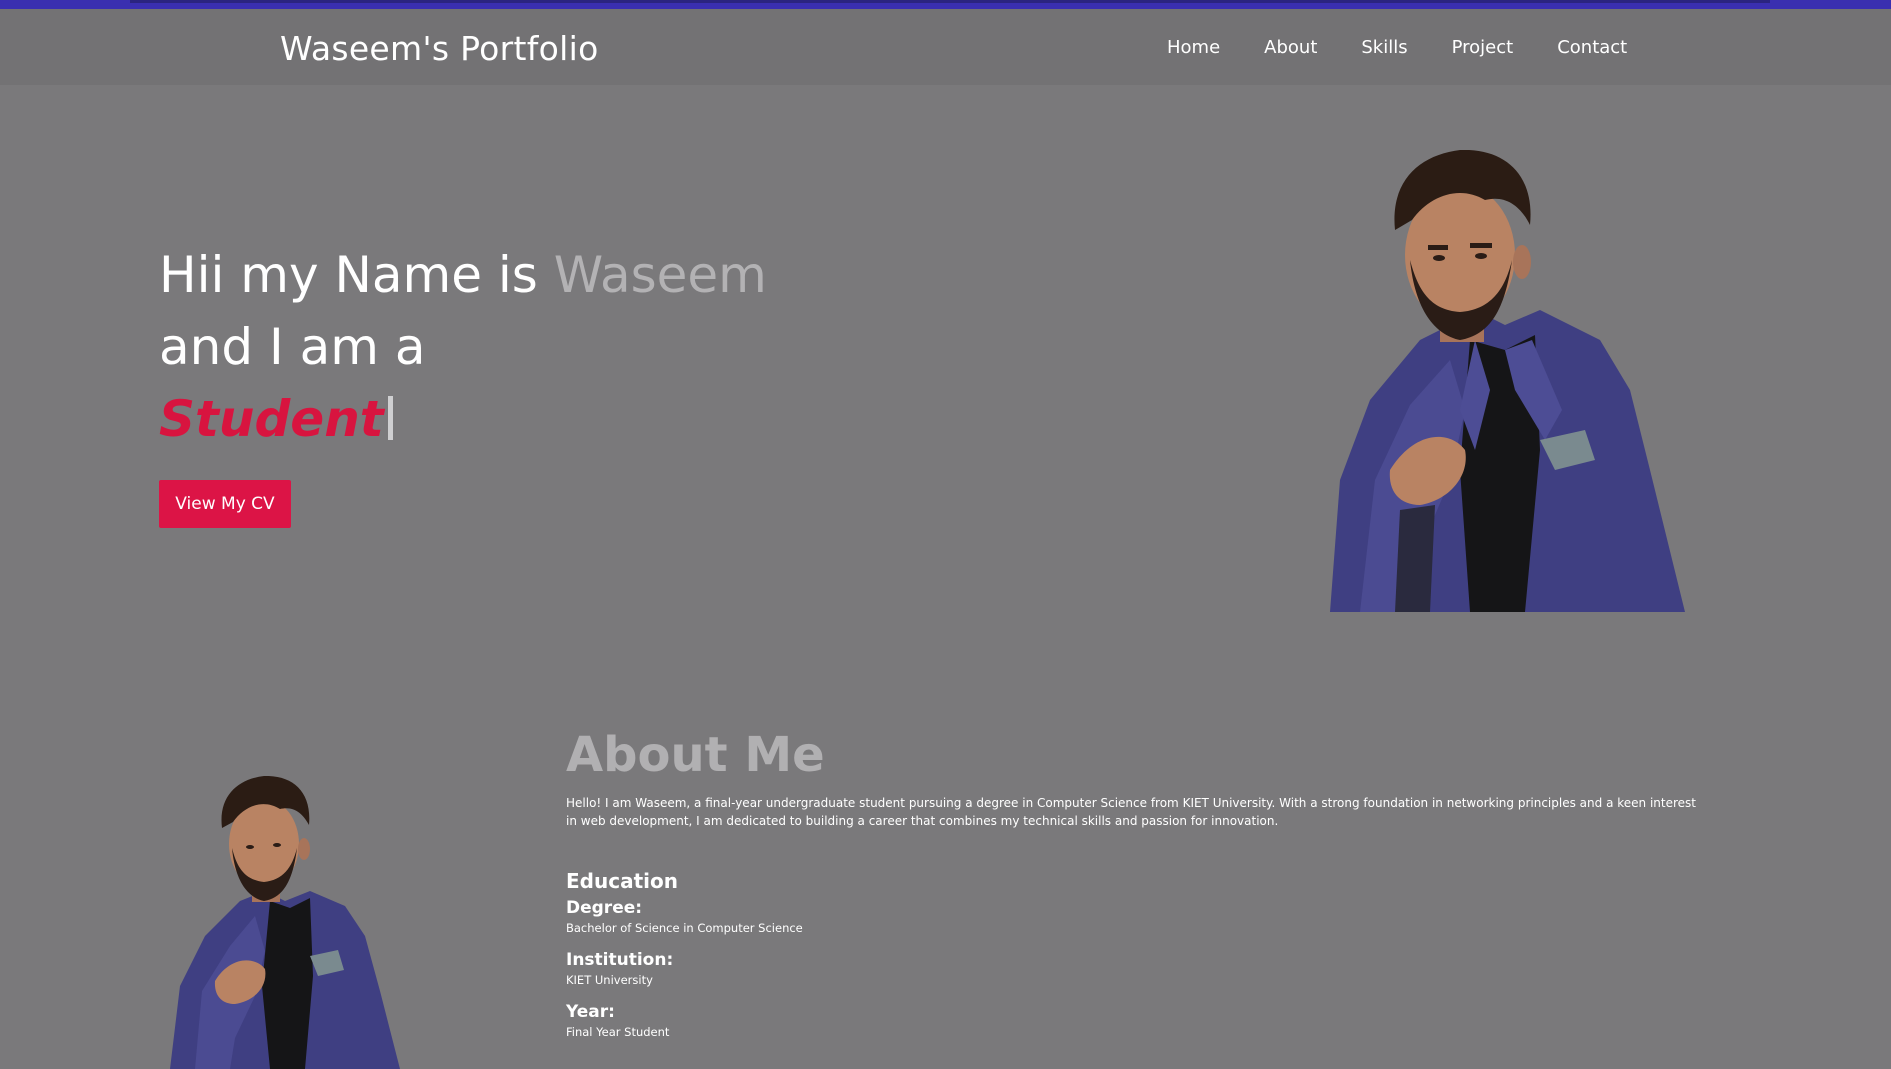 The image size is (1891, 1069). I want to click on hero-portrait-image, so click(1507, 381).